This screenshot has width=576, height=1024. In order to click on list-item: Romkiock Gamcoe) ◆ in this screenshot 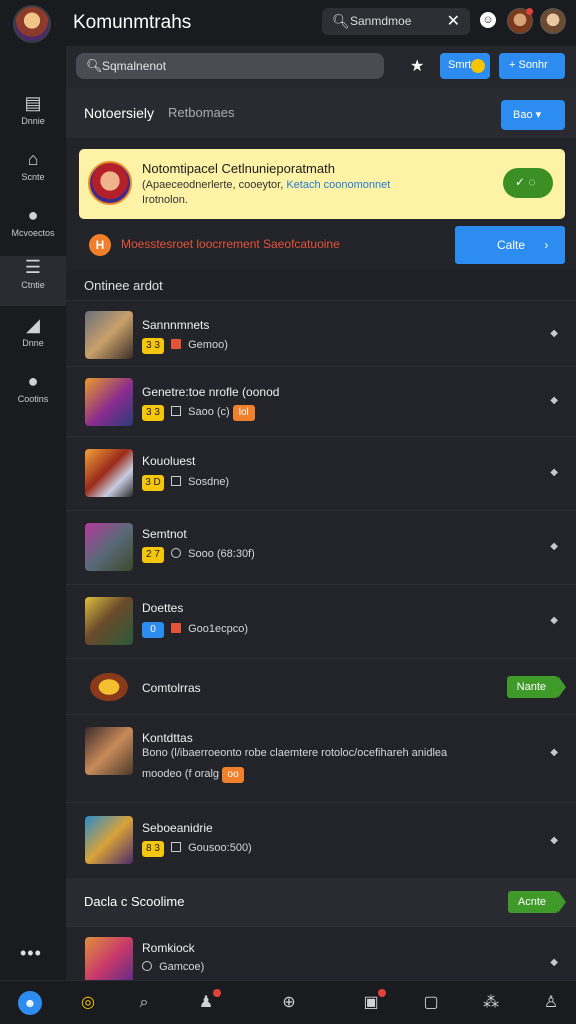, I will do `click(321, 953)`.